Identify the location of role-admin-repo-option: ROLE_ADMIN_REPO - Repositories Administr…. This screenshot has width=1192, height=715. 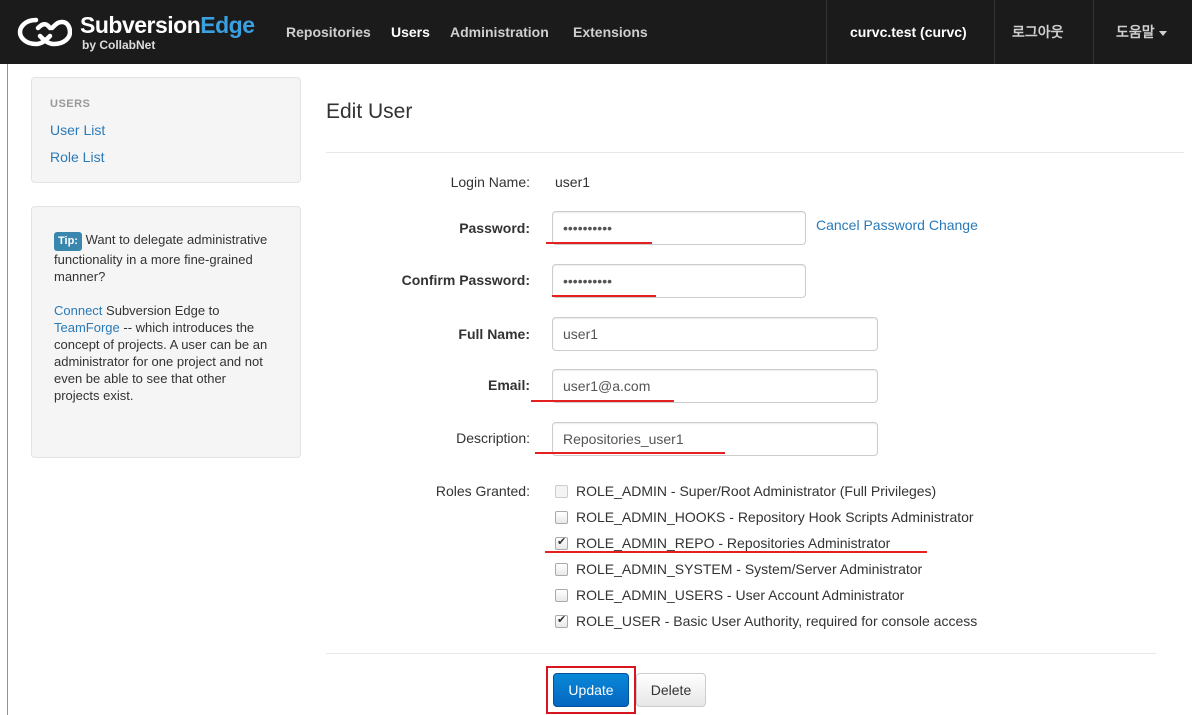
(722, 543).